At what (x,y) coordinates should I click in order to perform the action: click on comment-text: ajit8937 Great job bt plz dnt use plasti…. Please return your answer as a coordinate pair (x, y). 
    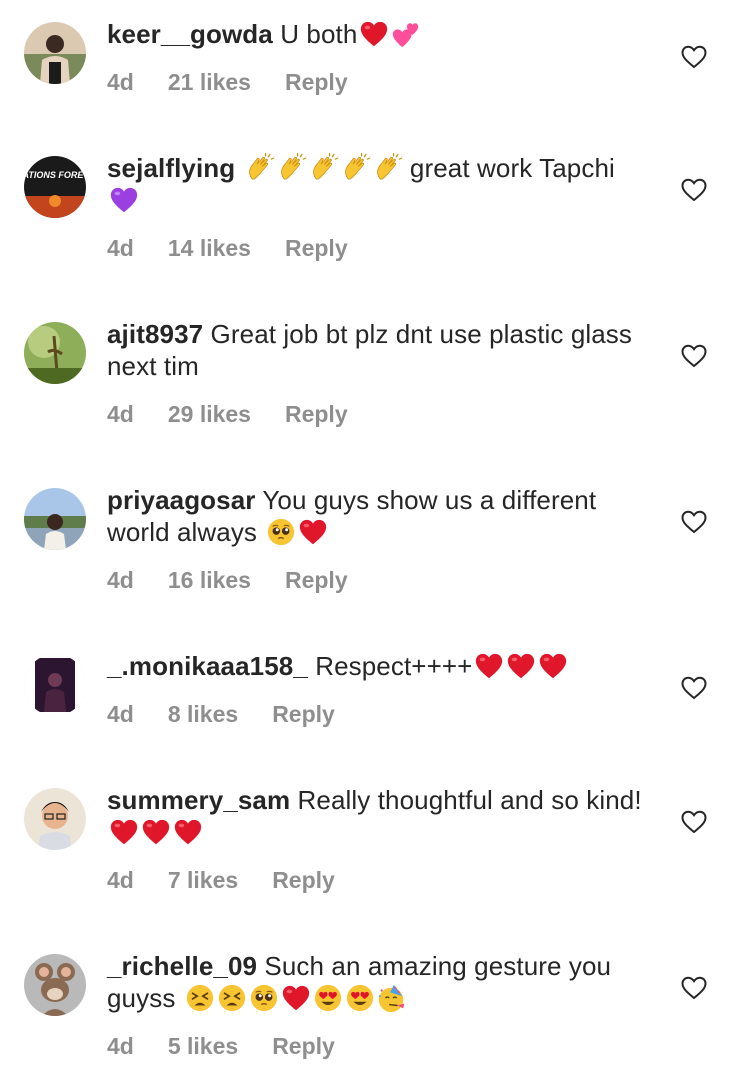
    Looking at the image, I should click on (377, 350).